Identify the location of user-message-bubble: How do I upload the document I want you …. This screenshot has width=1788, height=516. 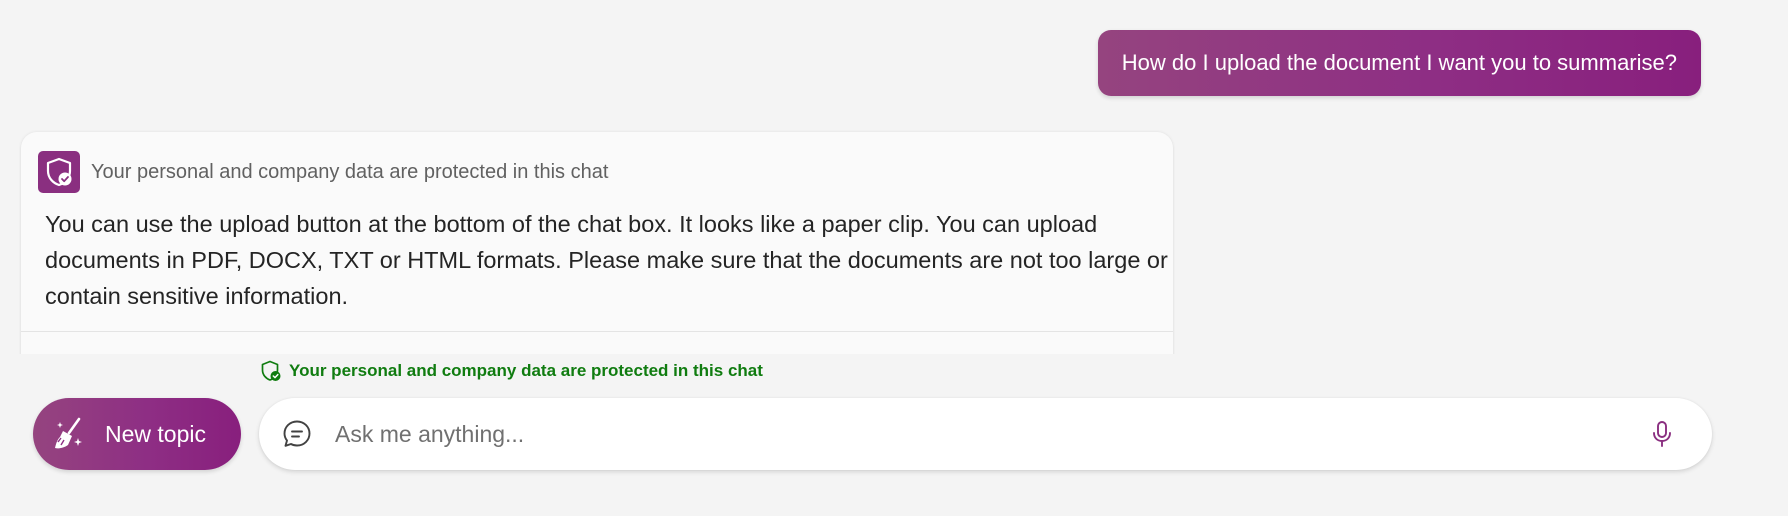
(1399, 63).